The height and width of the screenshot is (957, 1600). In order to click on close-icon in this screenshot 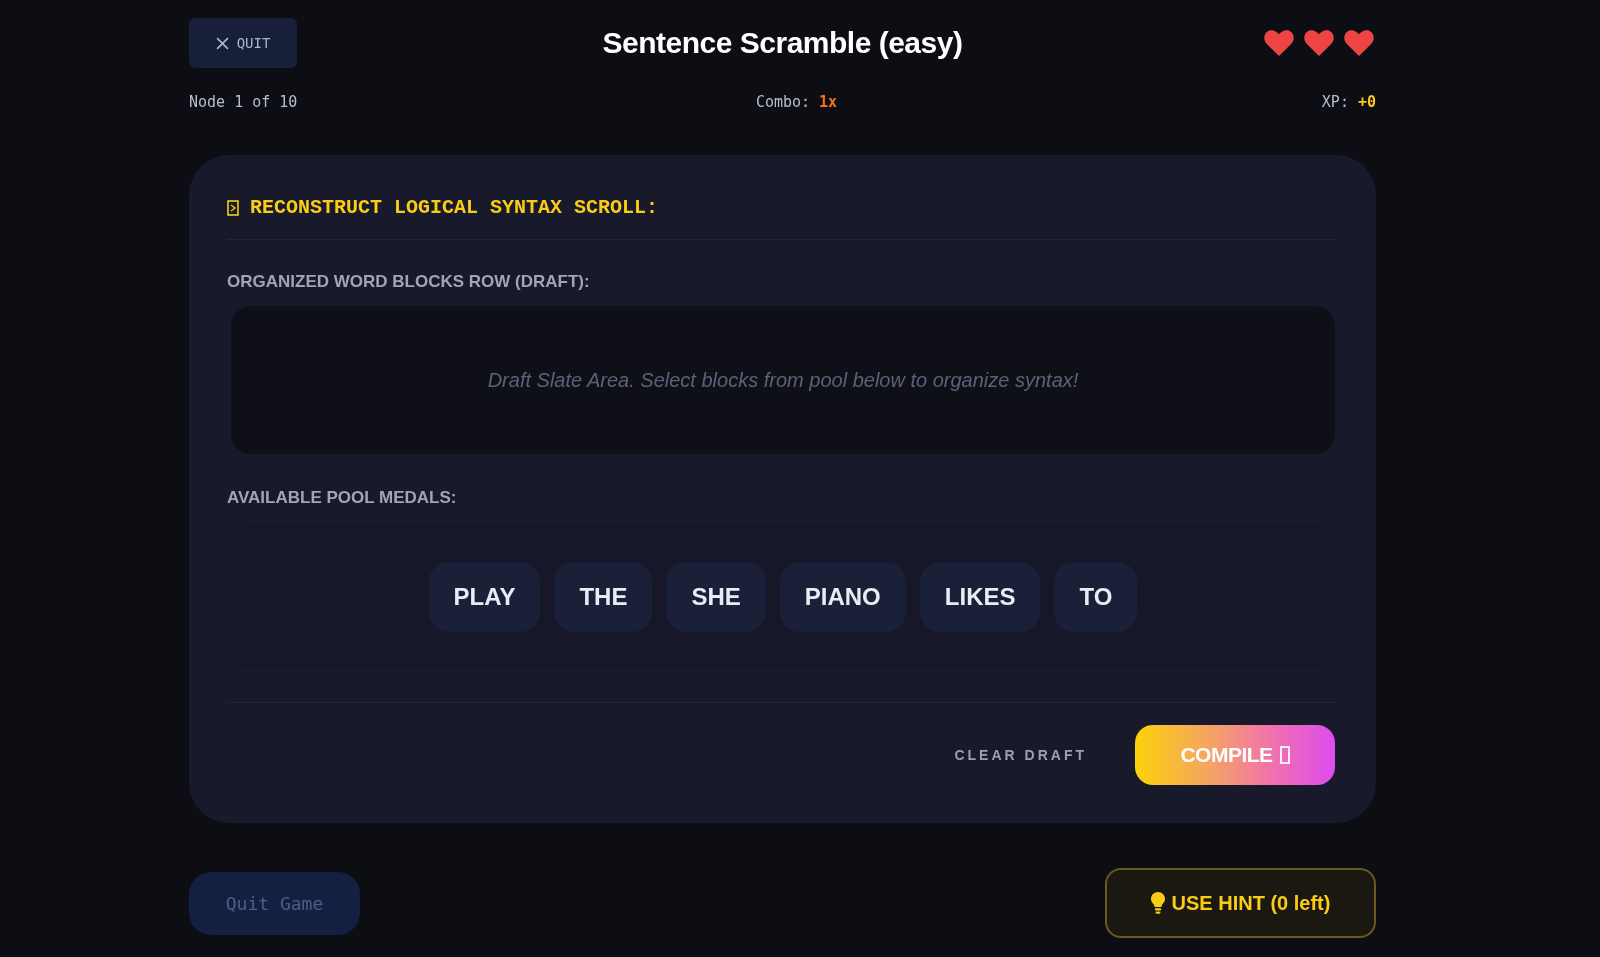, I will do `click(222, 43)`.